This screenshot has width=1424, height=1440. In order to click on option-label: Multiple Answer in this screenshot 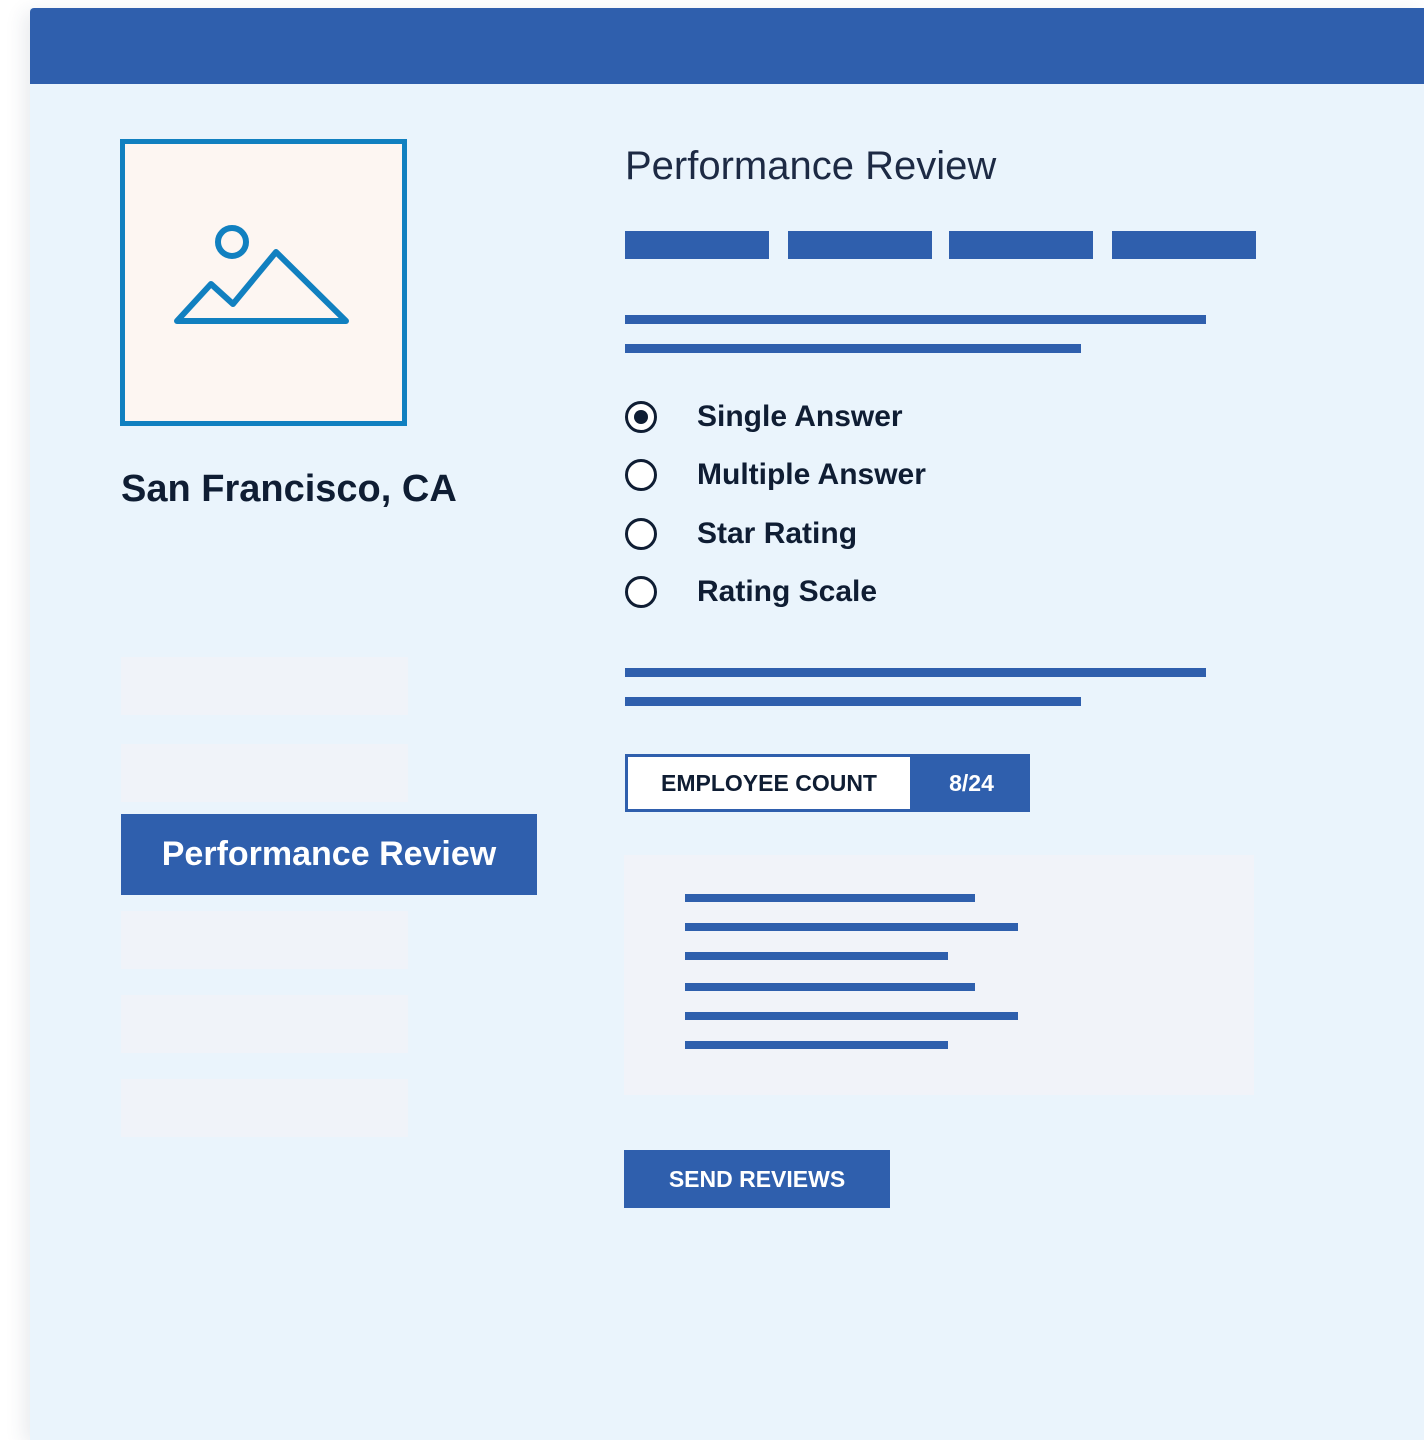, I will do `click(811, 474)`.